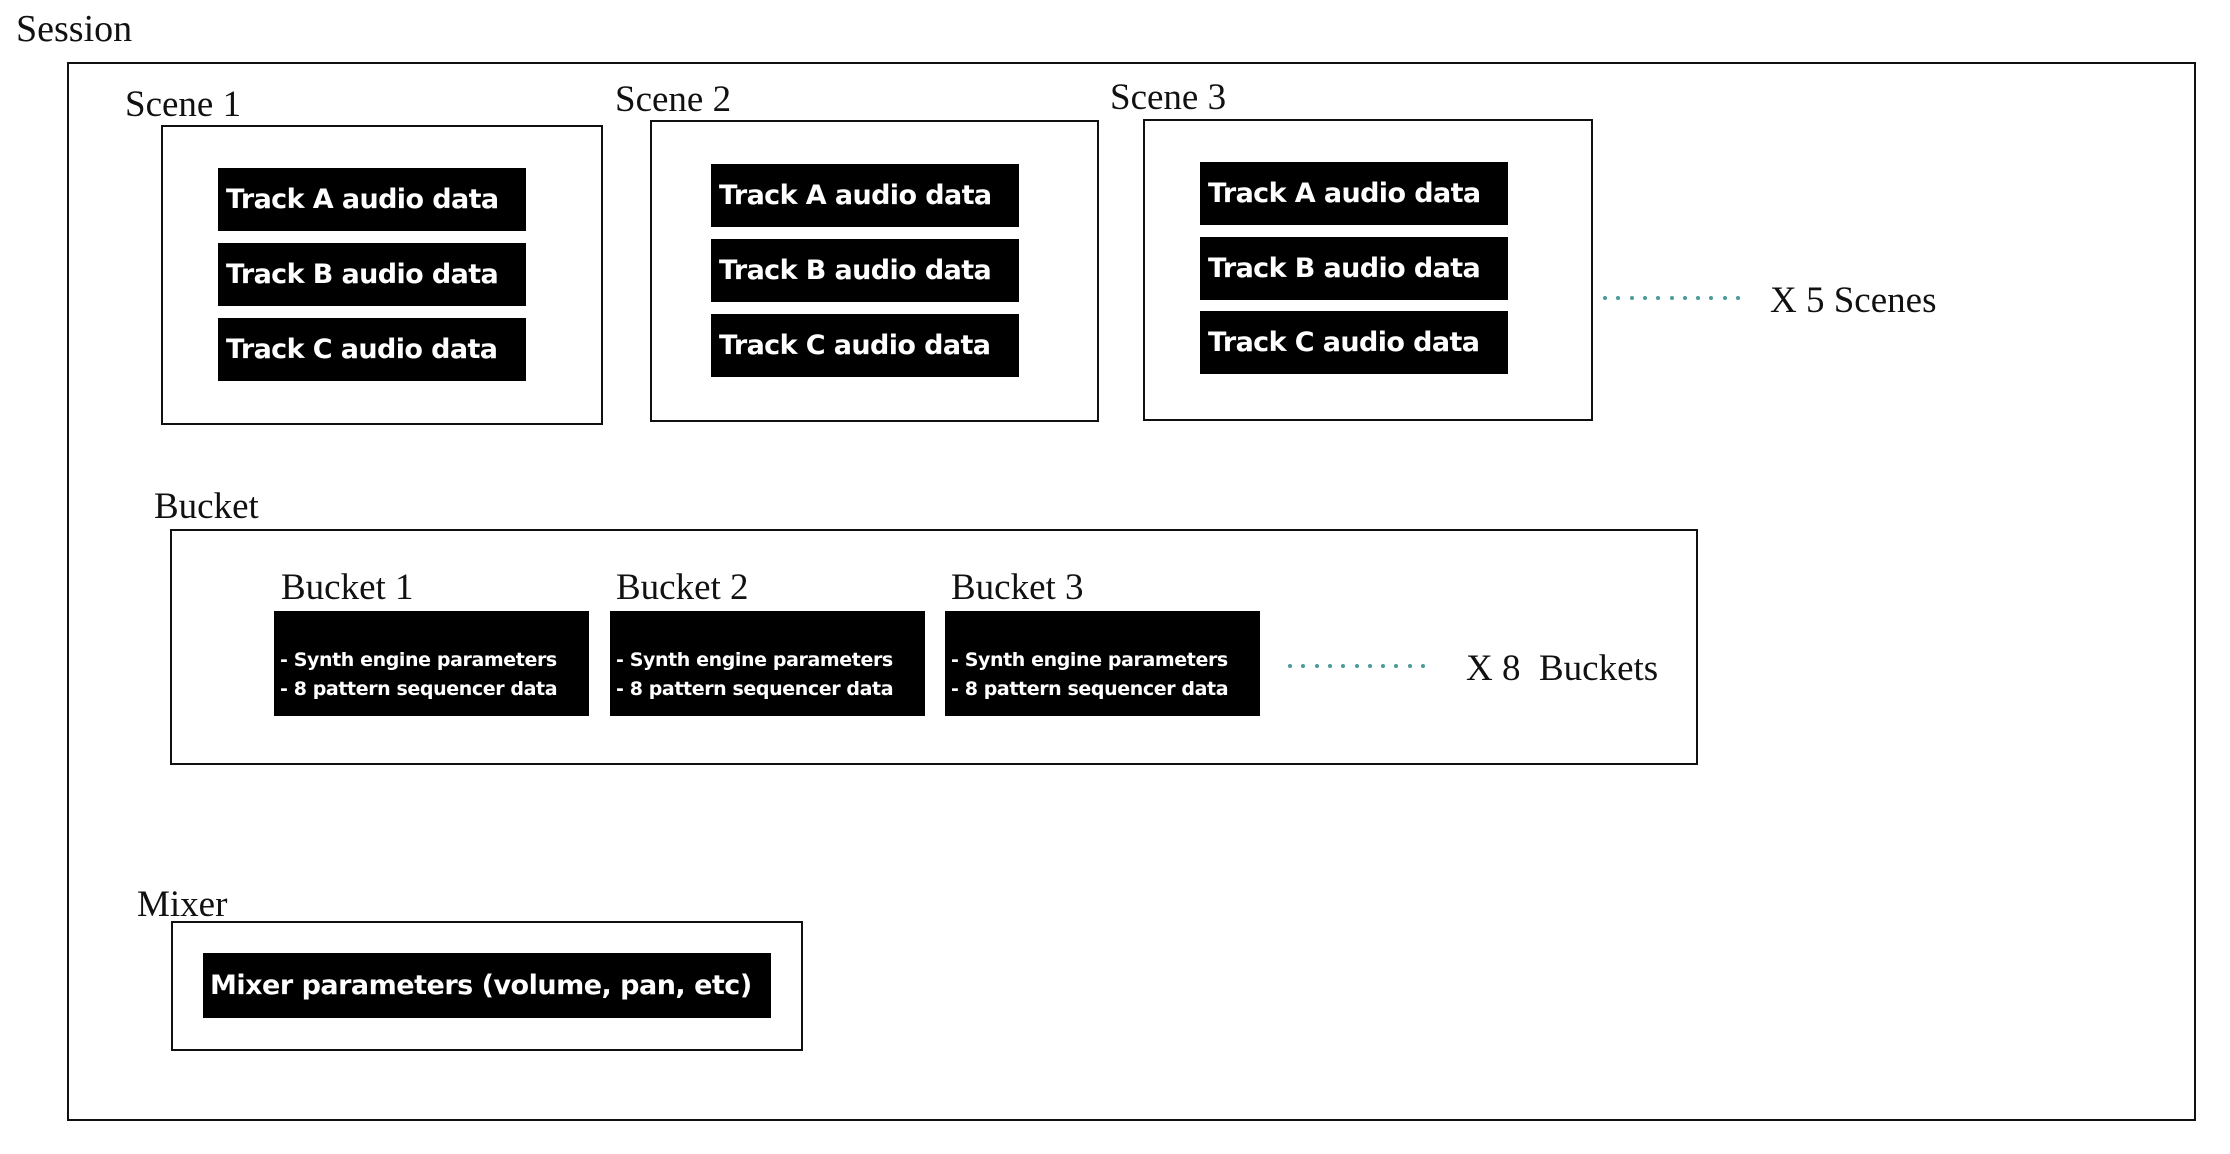 The height and width of the screenshot is (1154, 2230). What do you see at coordinates (183, 104) in the screenshot?
I see `scene-1-label: Scene 1` at bounding box center [183, 104].